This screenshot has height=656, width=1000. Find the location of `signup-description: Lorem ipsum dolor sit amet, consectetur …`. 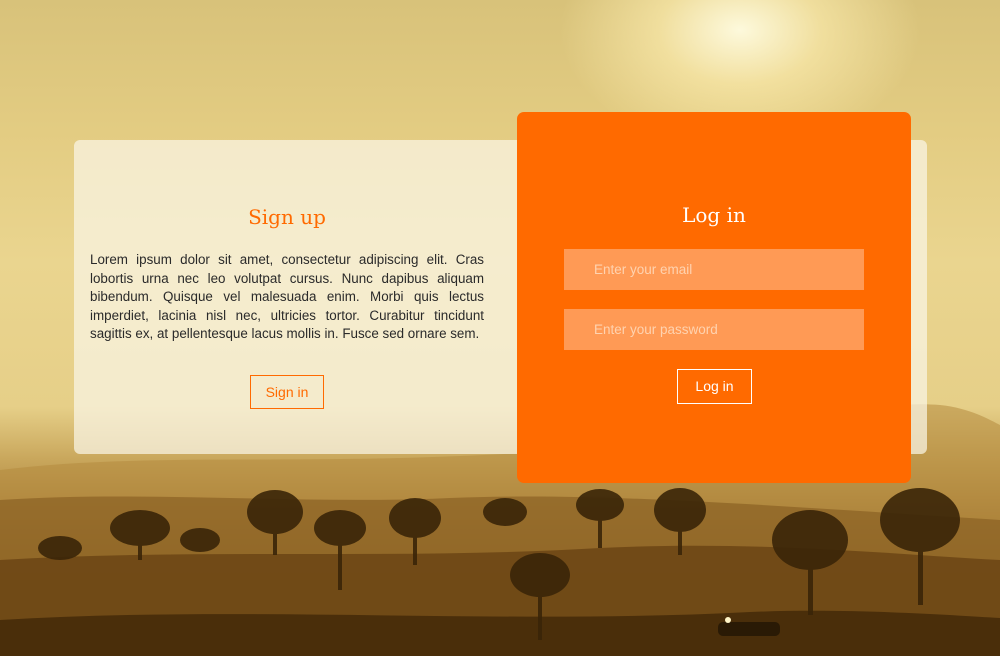

signup-description: Lorem ipsum dolor sit amet, consectetur … is located at coordinates (287, 297).